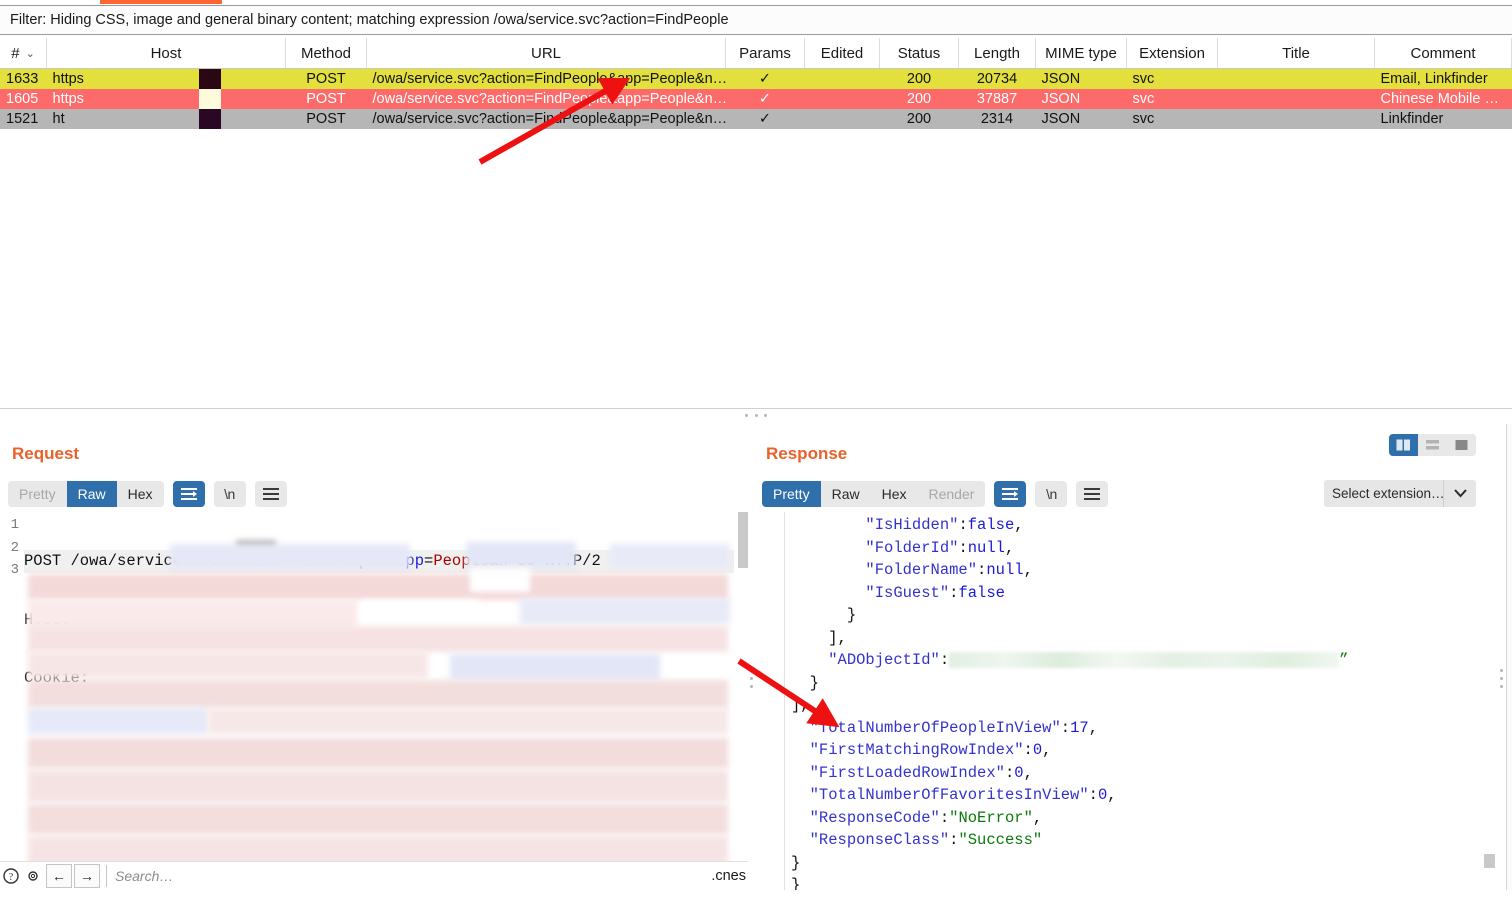 Image resolution: width=1512 pixels, height=923 pixels. I want to click on request-tab-pretty: Pretty, so click(37, 494).